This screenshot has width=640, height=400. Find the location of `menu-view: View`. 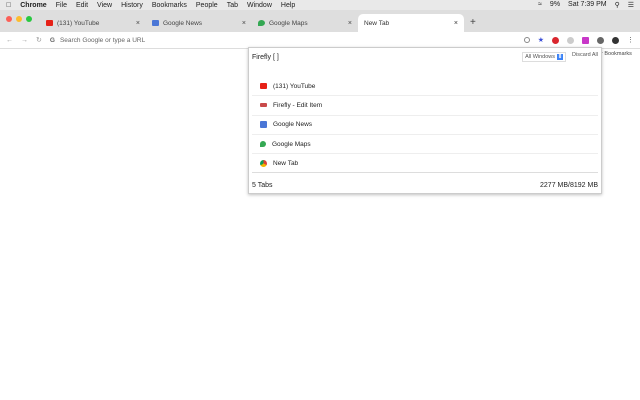

menu-view: View is located at coordinates (104, 5).